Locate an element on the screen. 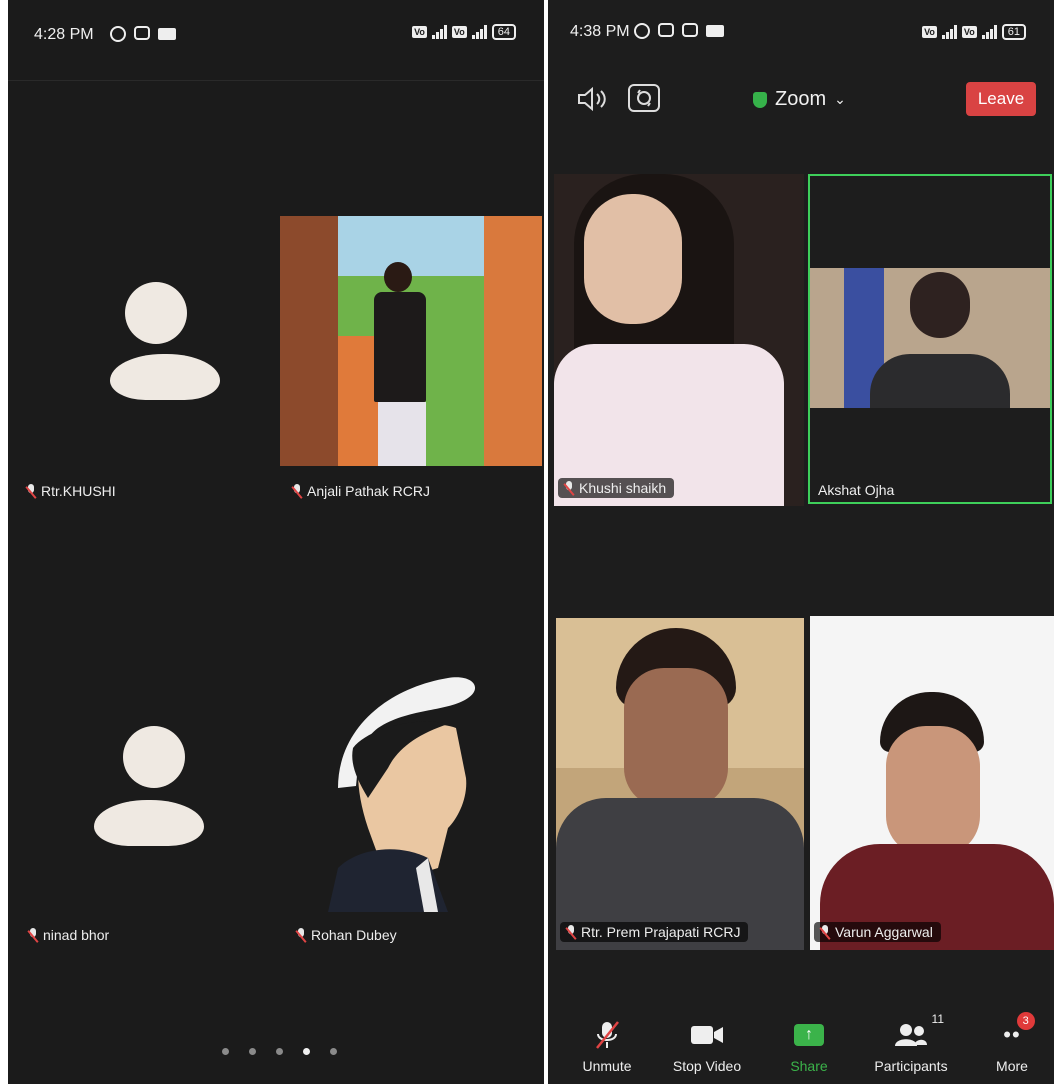 This screenshot has height=1084, width=1054. video-tile: Varun Aggarwal is located at coordinates (932, 783).